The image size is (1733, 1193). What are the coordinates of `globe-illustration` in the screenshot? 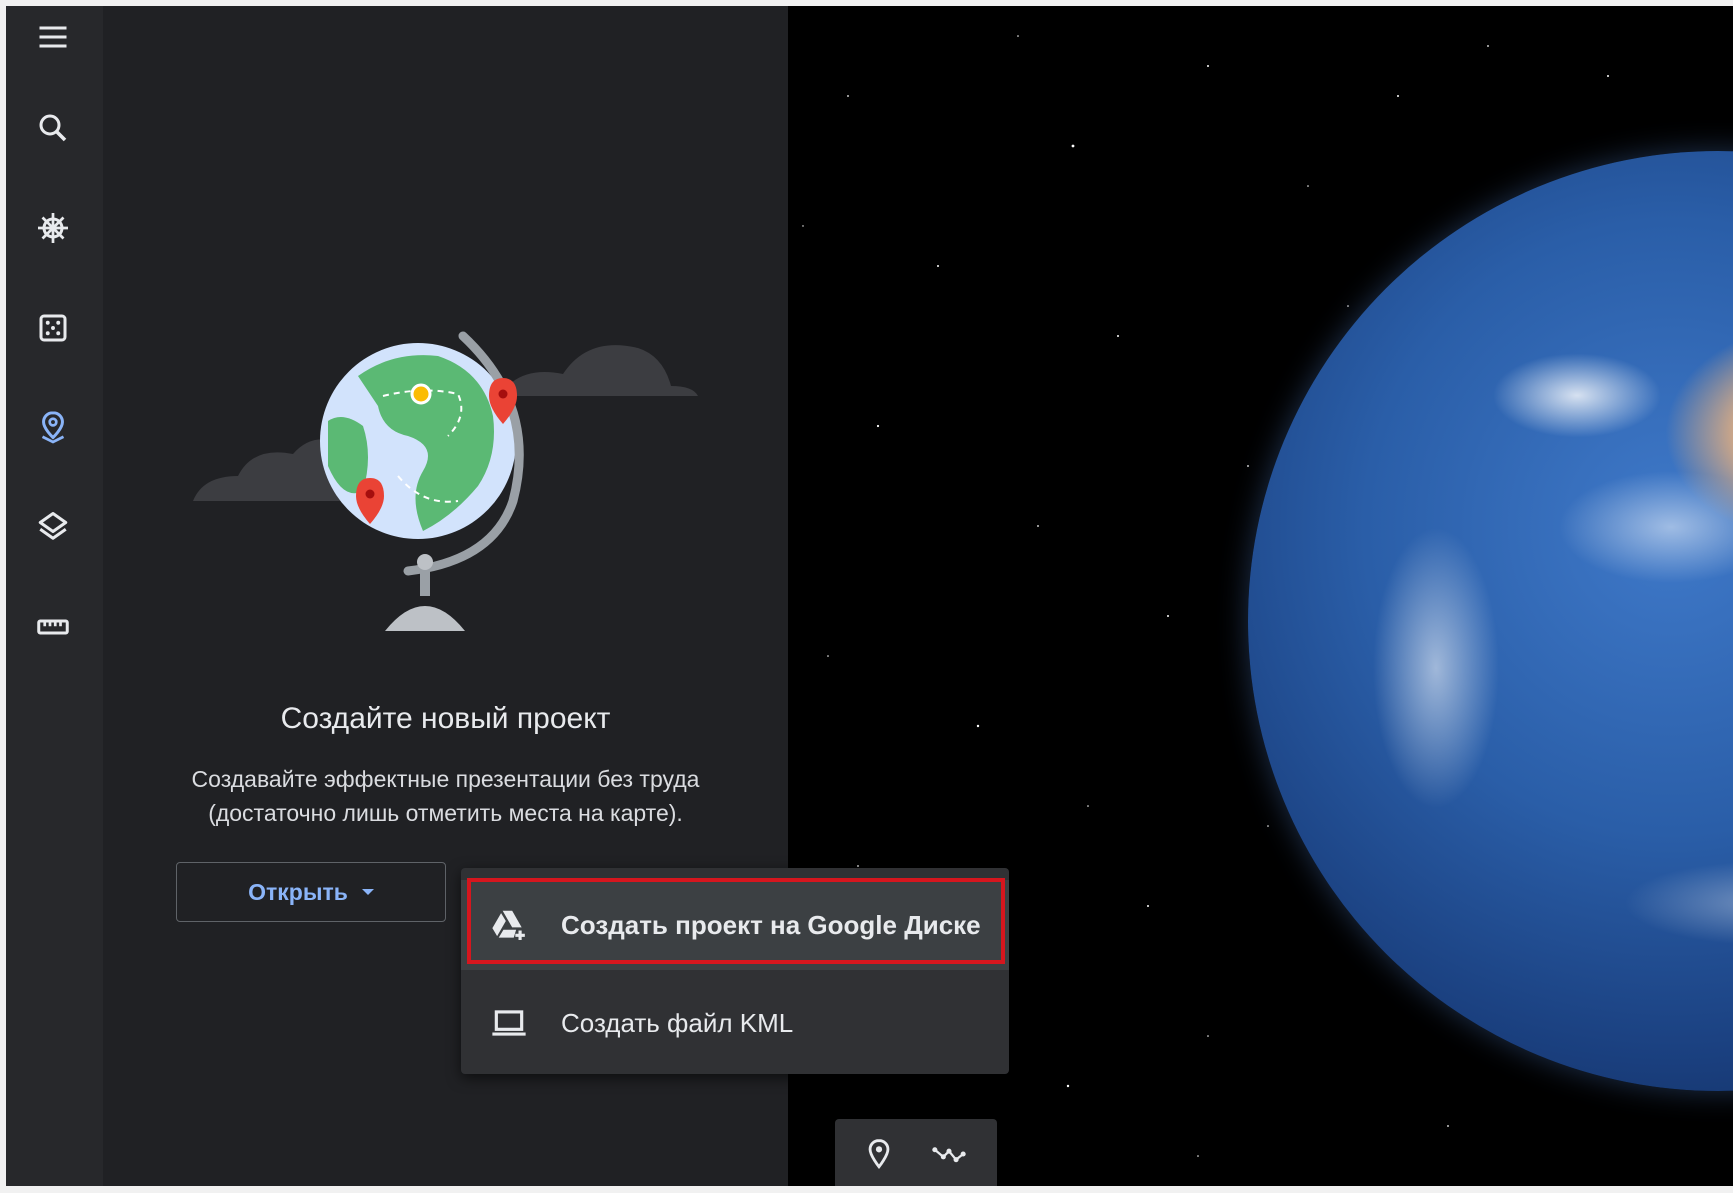 It's located at (445, 481).